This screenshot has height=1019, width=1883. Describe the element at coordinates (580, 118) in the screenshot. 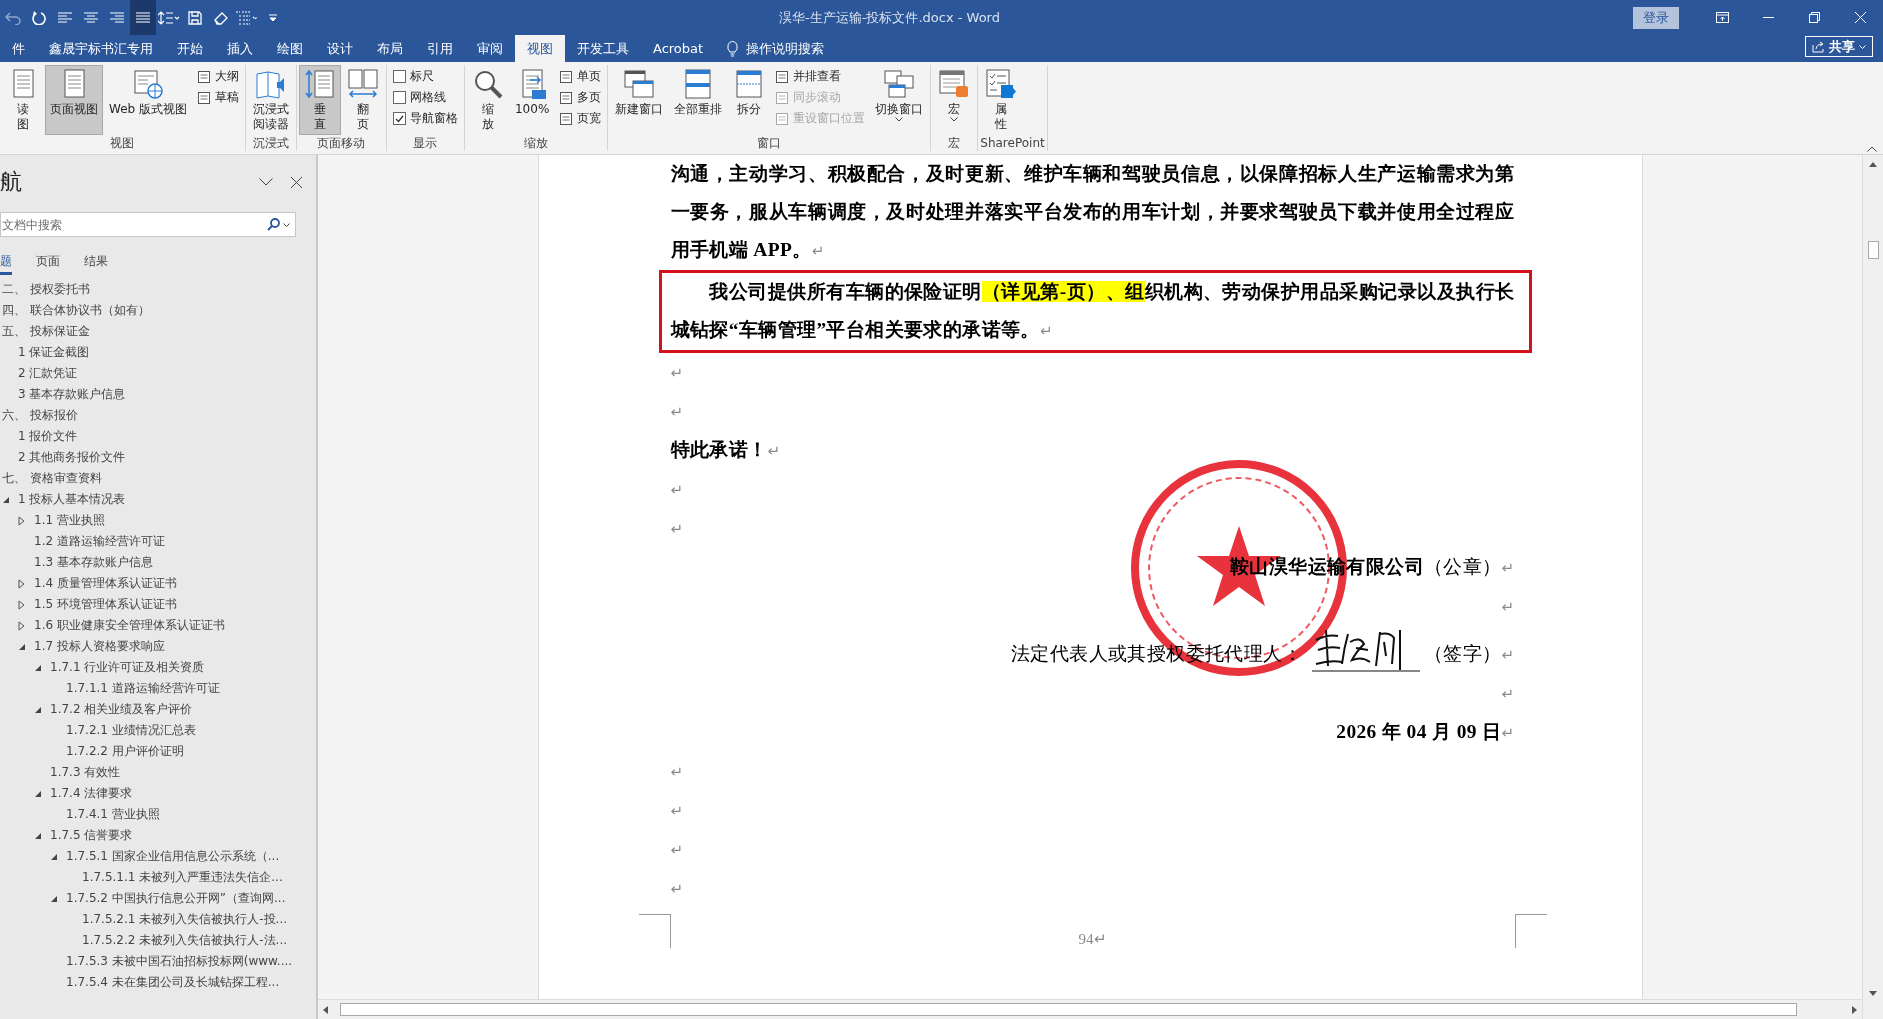

I see `ribbon-button: 页宽` at that location.